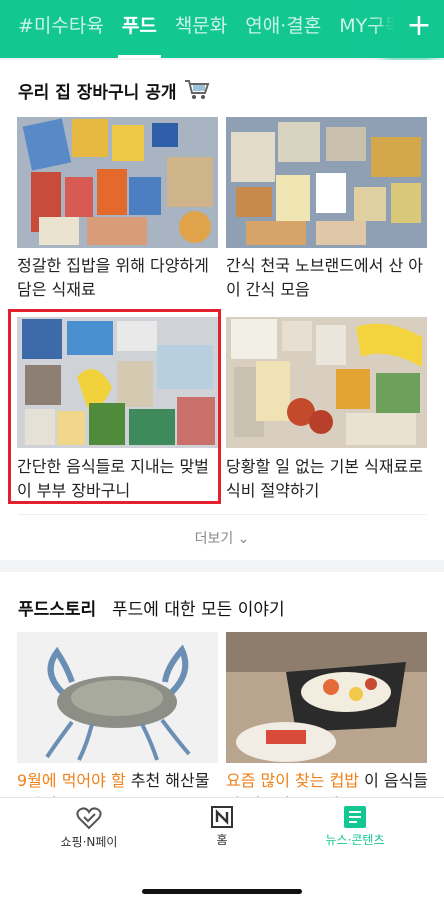  What do you see at coordinates (222, 514) in the screenshot?
I see `divider` at bounding box center [222, 514].